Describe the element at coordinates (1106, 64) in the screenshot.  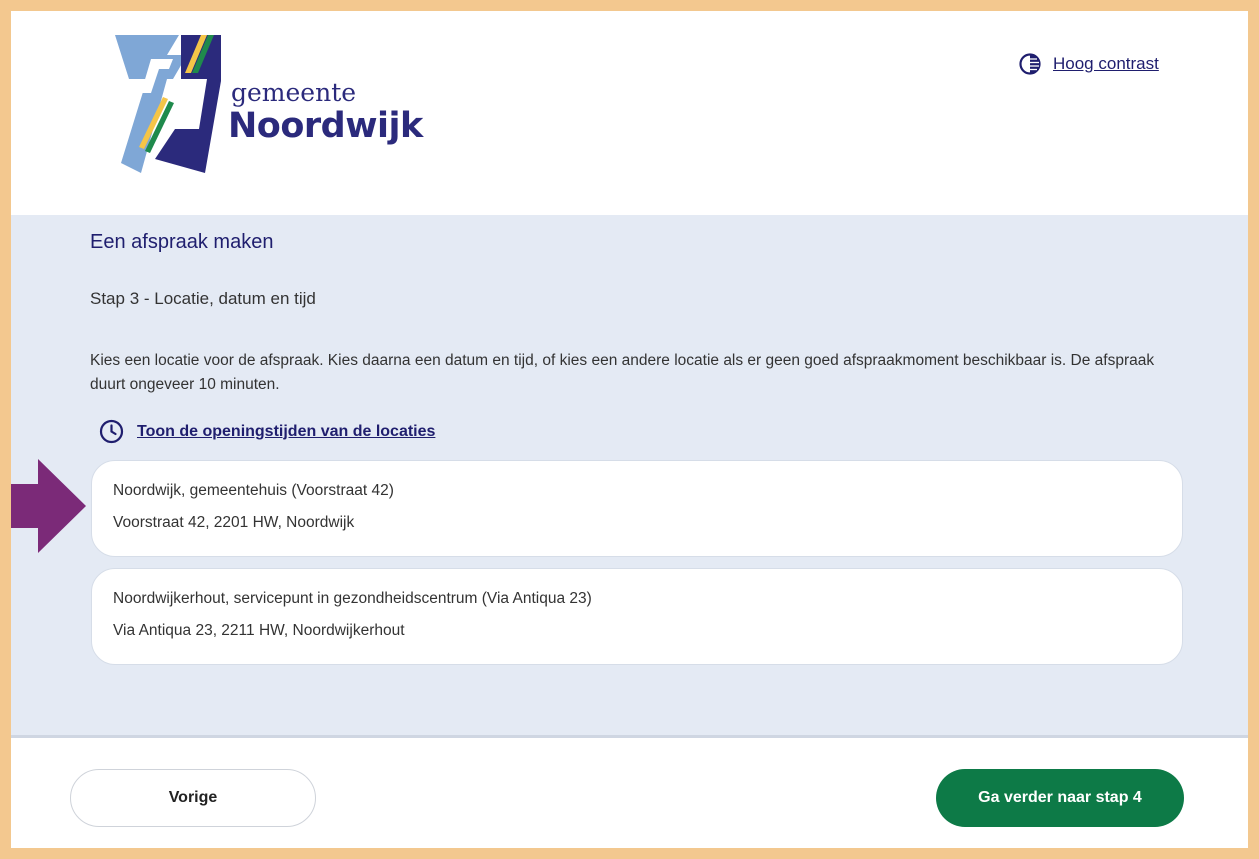
I see `high-contrast-link: Hoog contrast` at that location.